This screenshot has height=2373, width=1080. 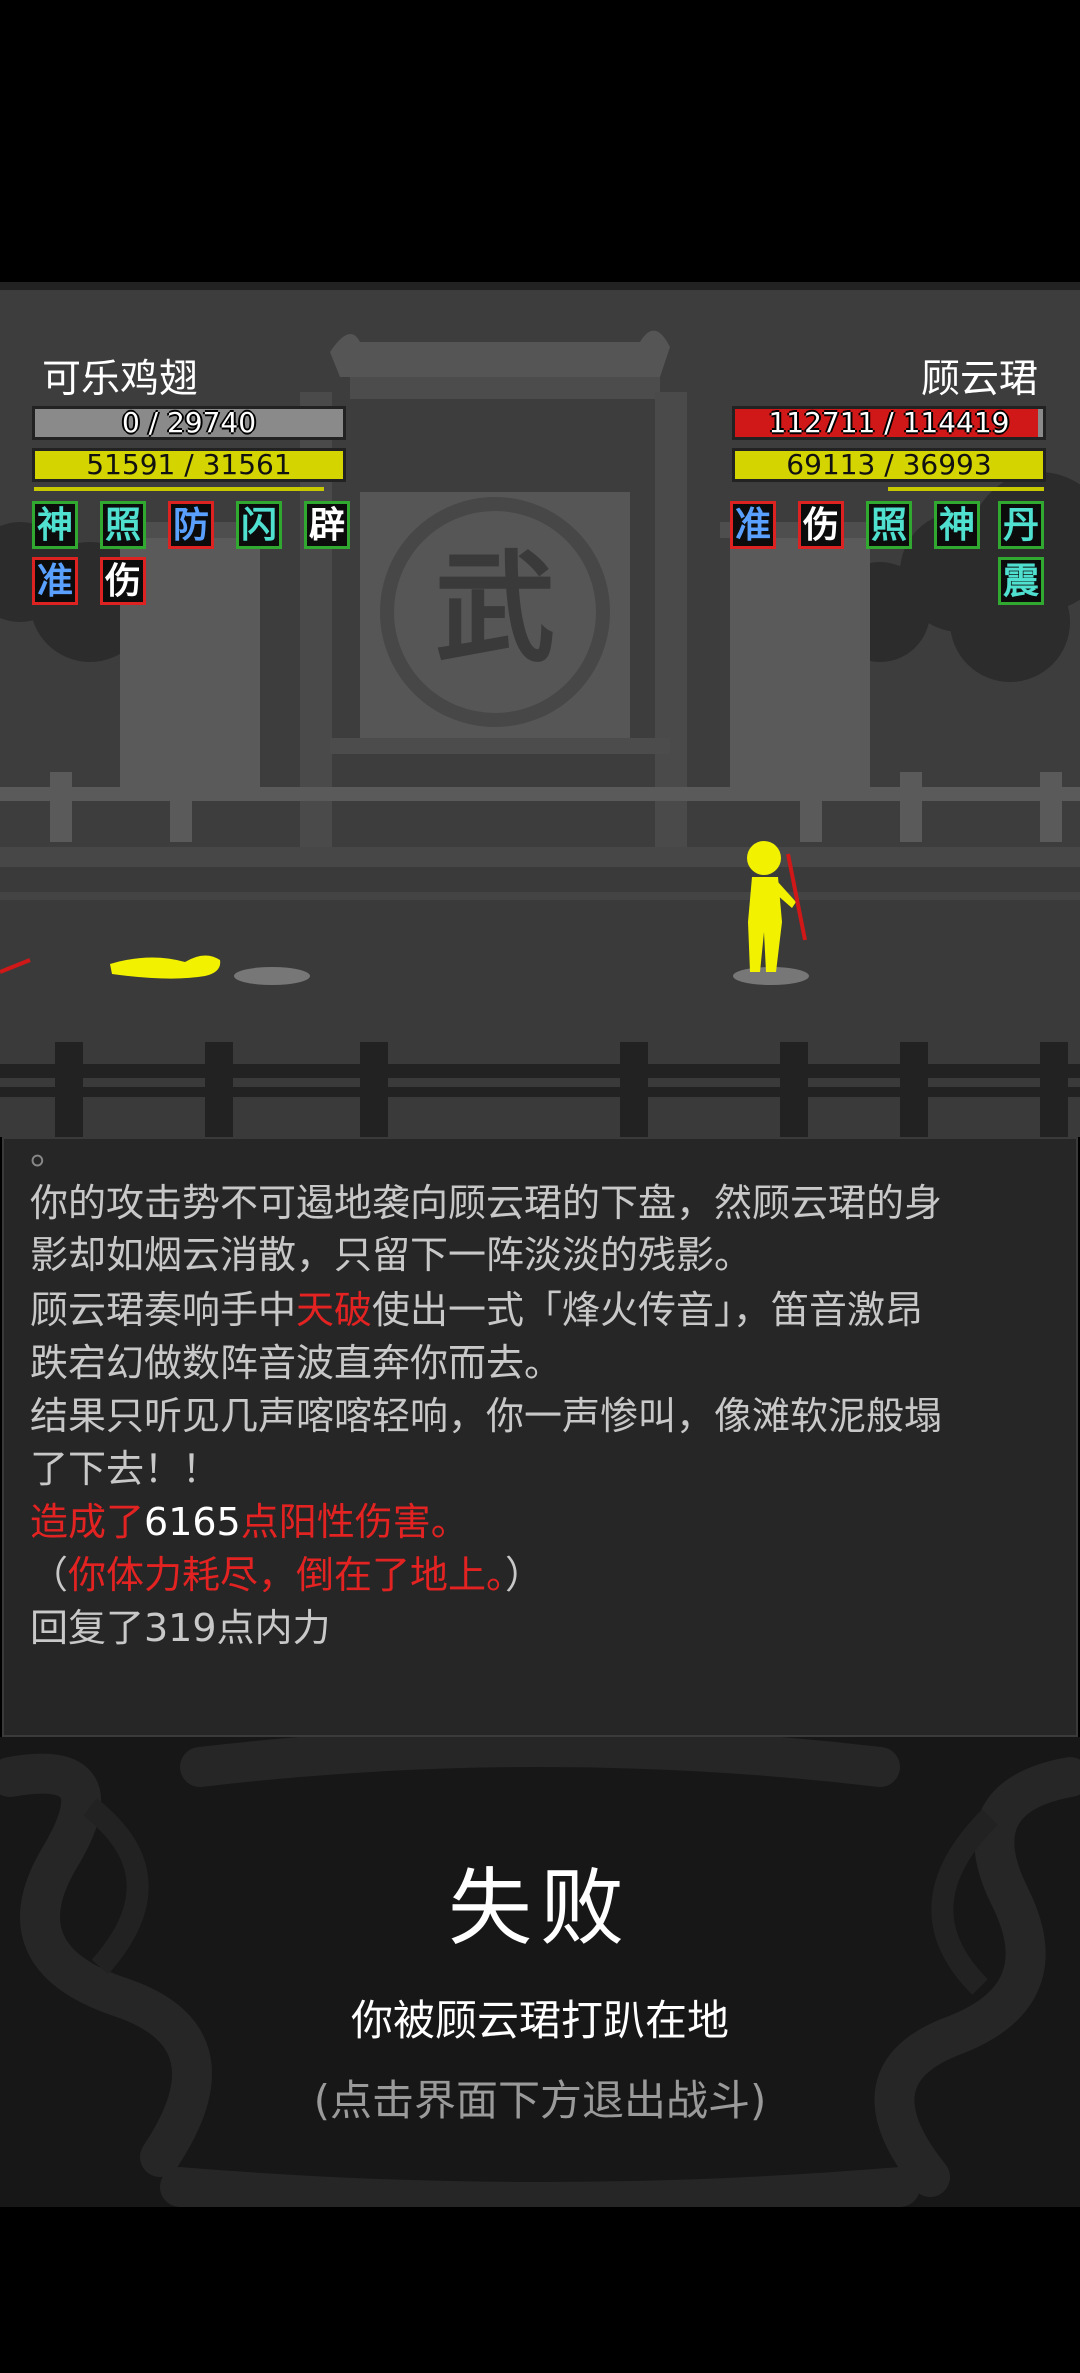 What do you see at coordinates (55, 525) in the screenshot?
I see `player-buff-shen: 神` at bounding box center [55, 525].